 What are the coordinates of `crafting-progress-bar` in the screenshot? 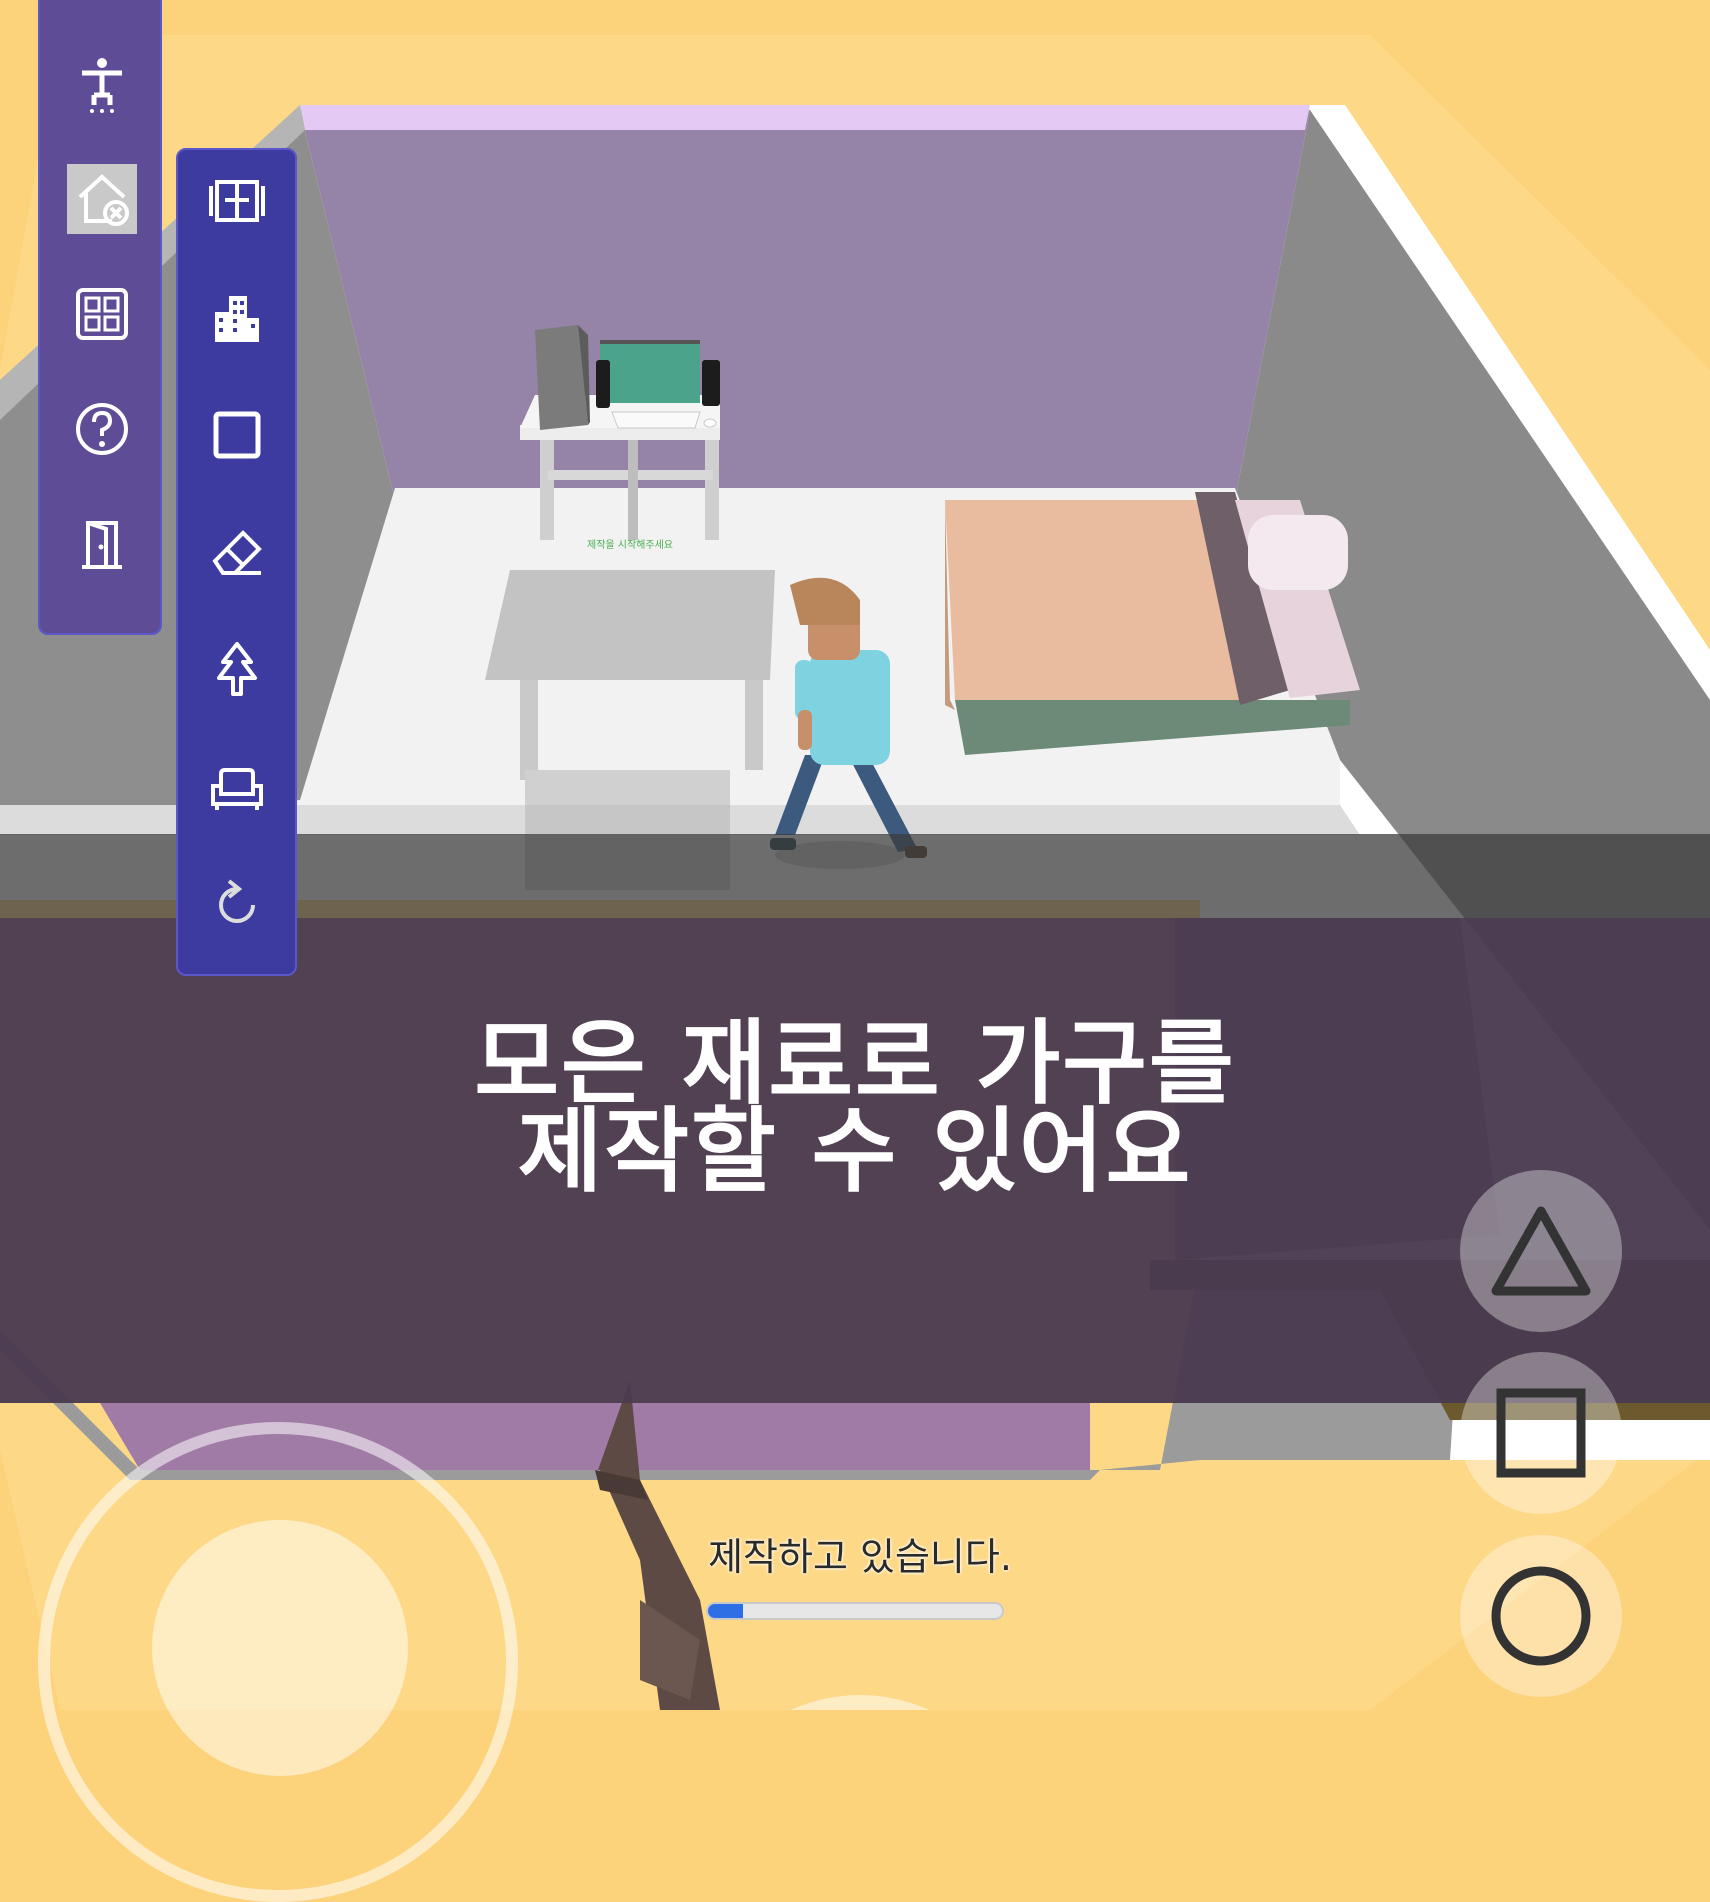 It's located at (855, 1611).